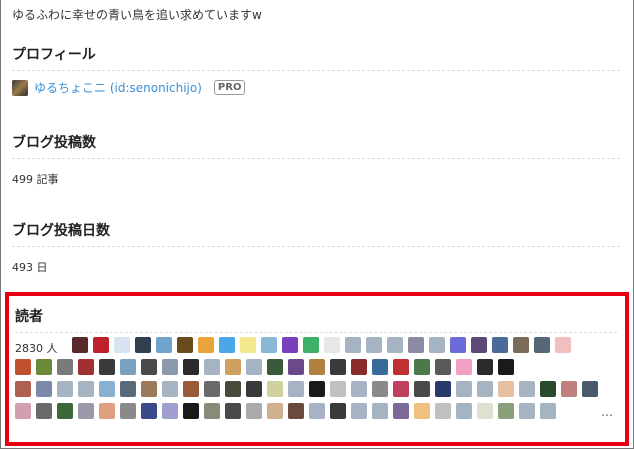 This screenshot has height=449, width=634. What do you see at coordinates (20, 87) in the screenshot?
I see `user-avatar` at bounding box center [20, 87].